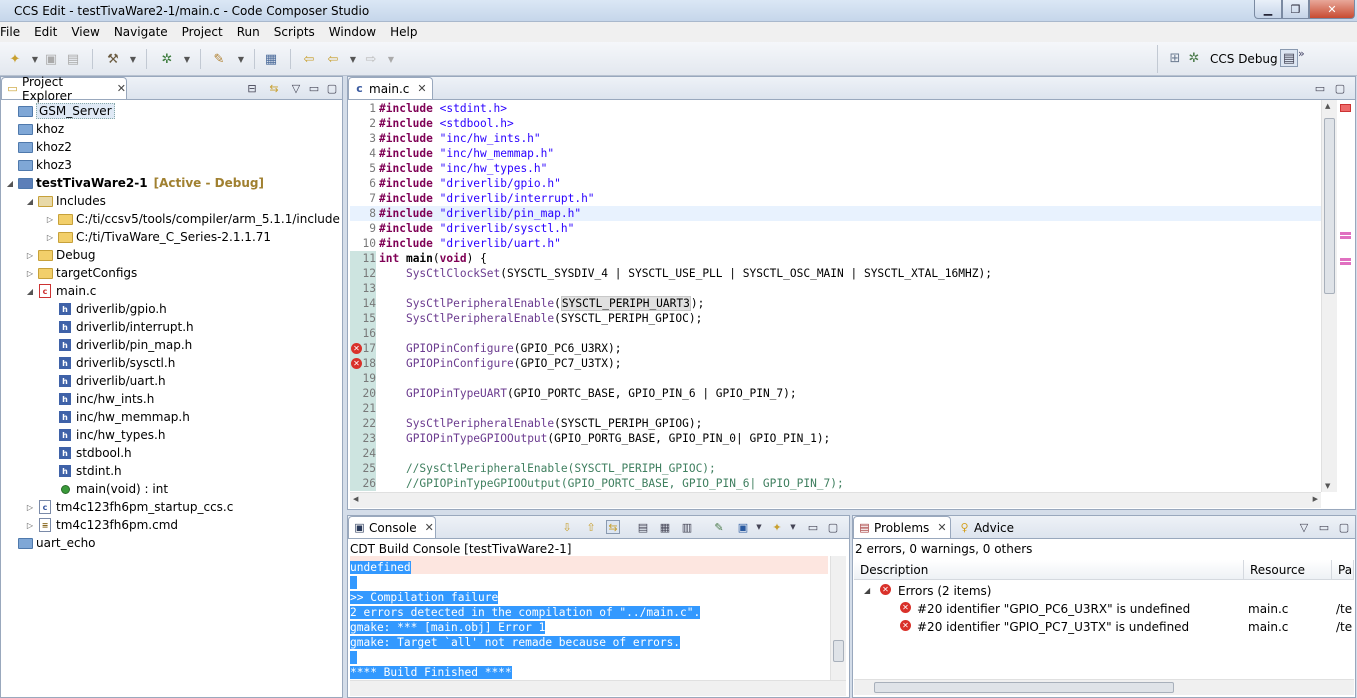 This screenshot has width=1357, height=698. I want to click on save-icon: ▣, so click(51, 59).